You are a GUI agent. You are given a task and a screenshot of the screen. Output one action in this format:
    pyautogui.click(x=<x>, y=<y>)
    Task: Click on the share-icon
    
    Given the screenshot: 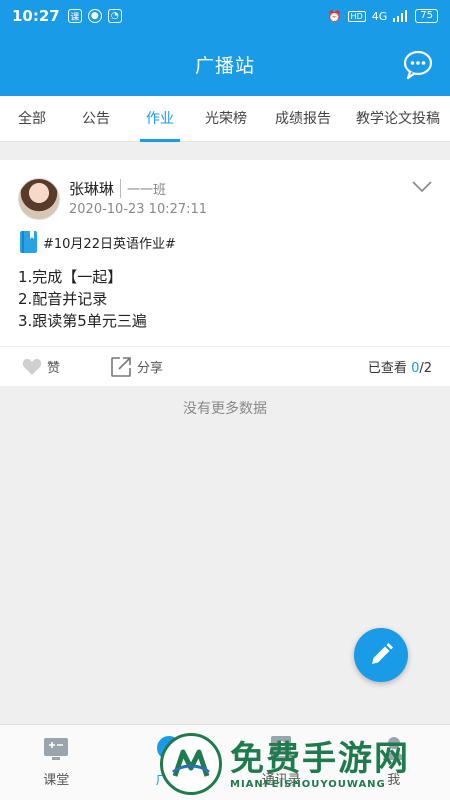 What is the action you would take?
    pyautogui.click(x=121, y=366)
    